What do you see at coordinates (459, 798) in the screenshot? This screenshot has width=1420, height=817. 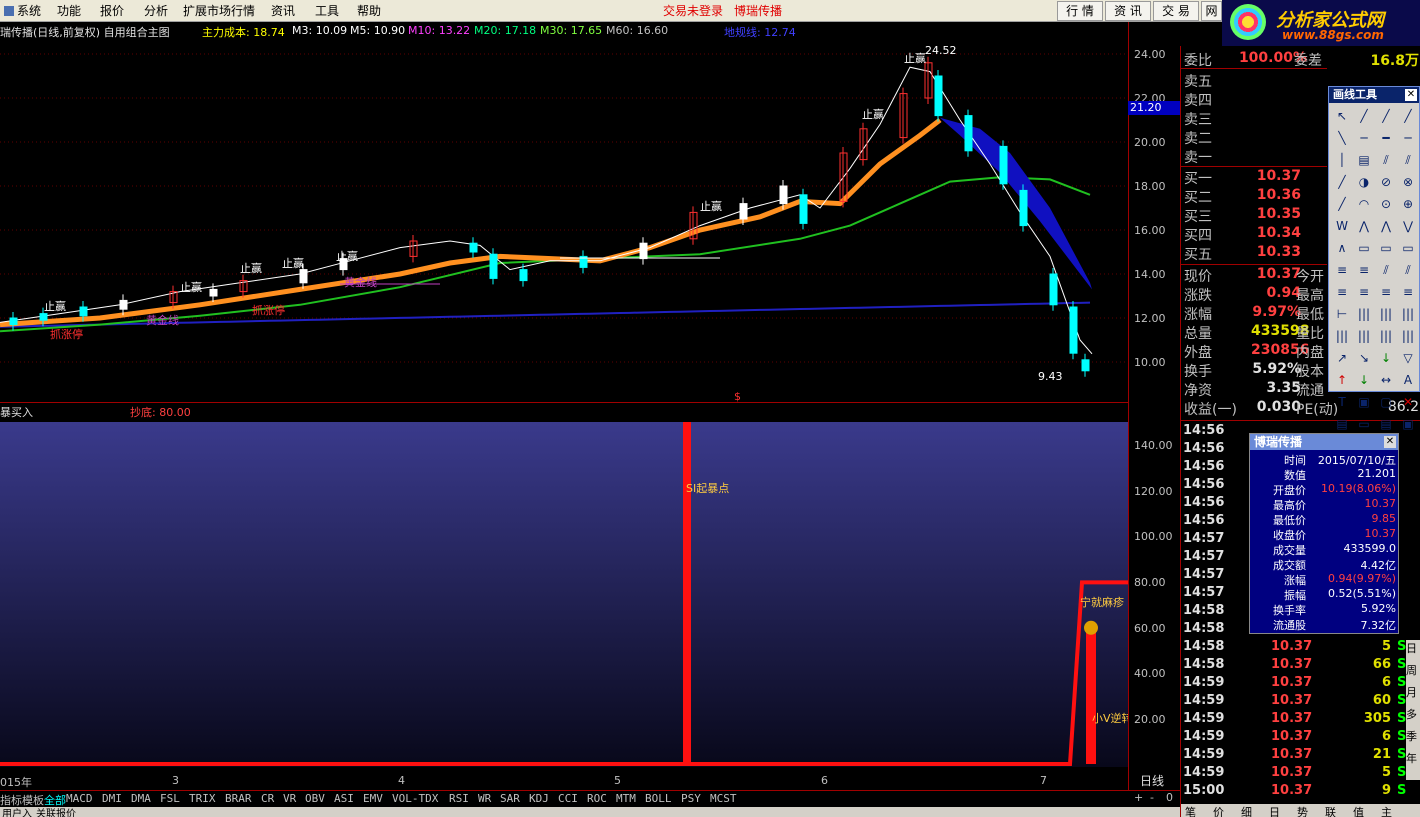 I see `tab-rsi: RSI` at bounding box center [459, 798].